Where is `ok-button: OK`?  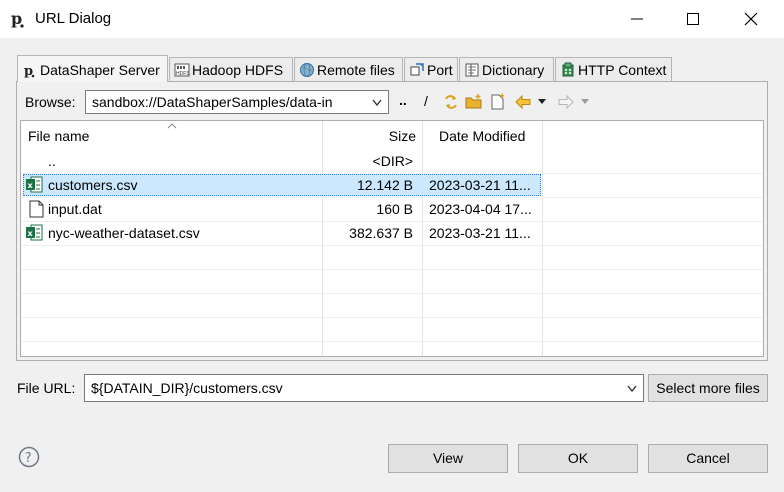 ok-button: OK is located at coordinates (578, 458).